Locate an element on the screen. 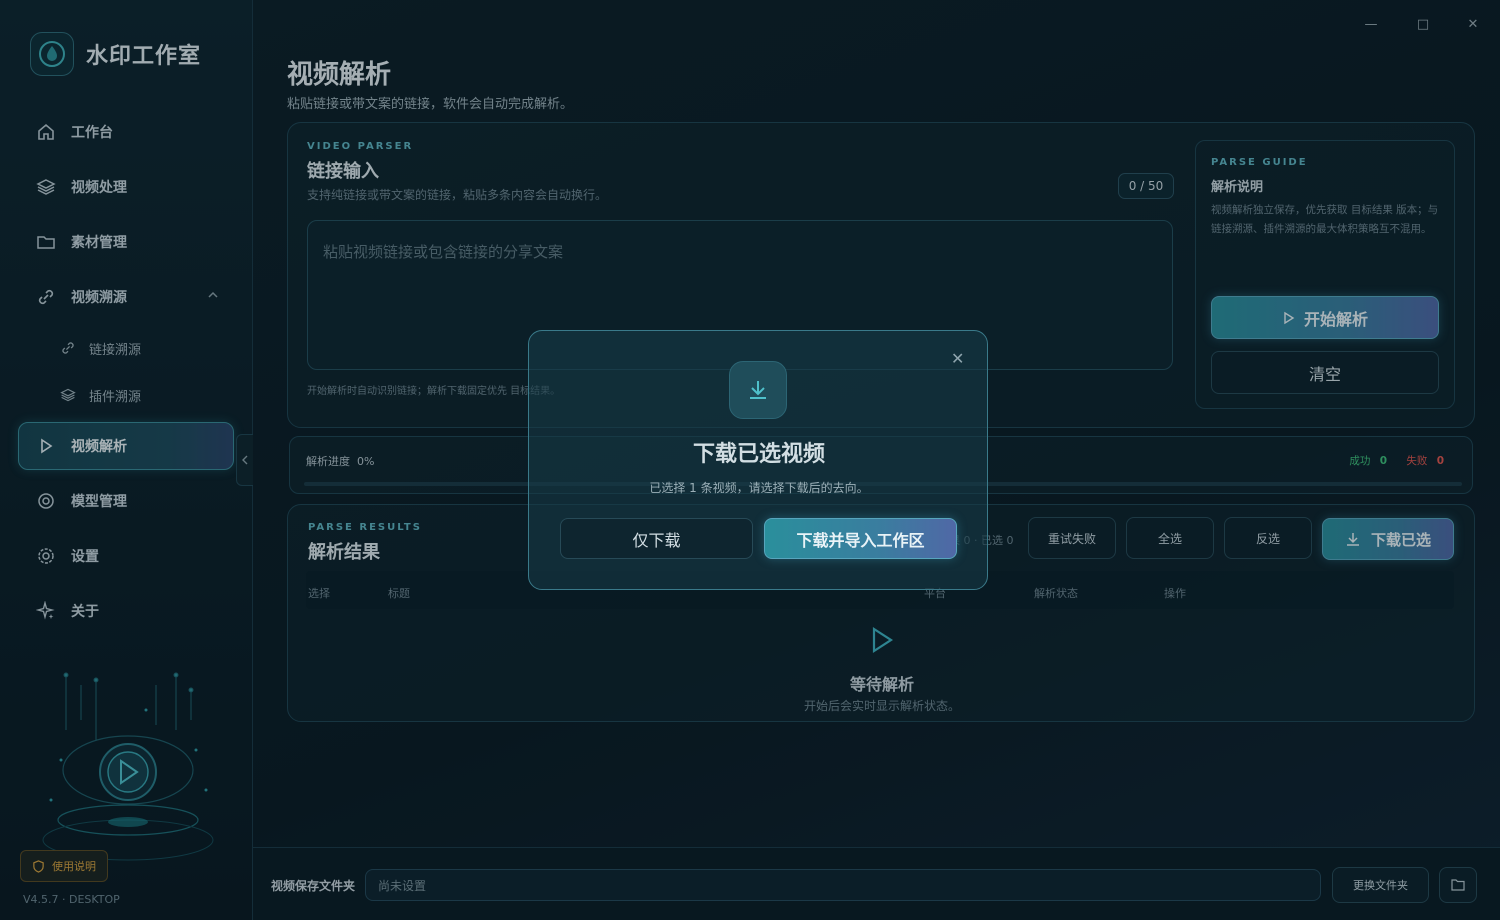 Image resolution: width=1500 pixels, height=920 pixels. download-icon is located at coordinates (758, 390).